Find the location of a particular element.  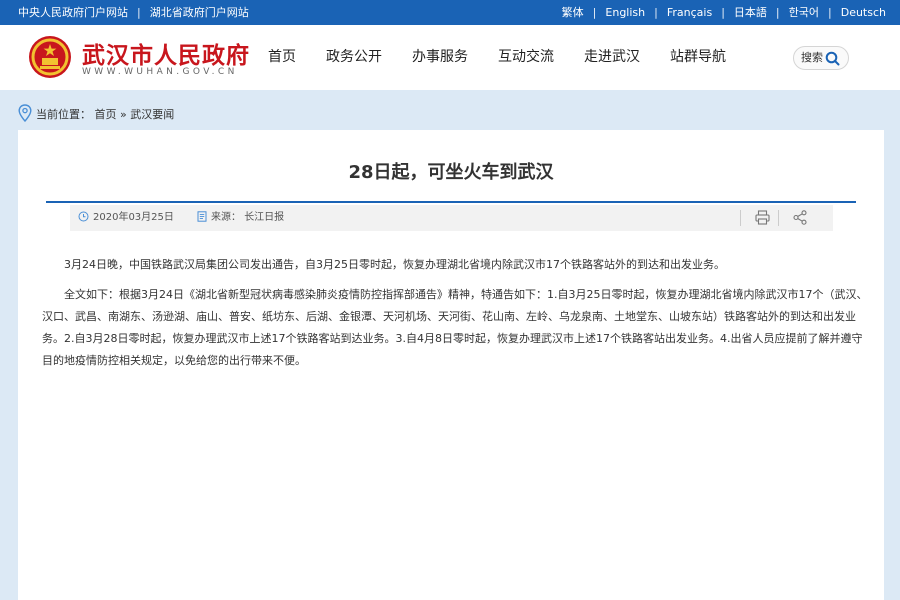

language-switcher: 繁体 | English | Français | 日本語 | 한국어 | Deutsch is located at coordinates (723, 12).